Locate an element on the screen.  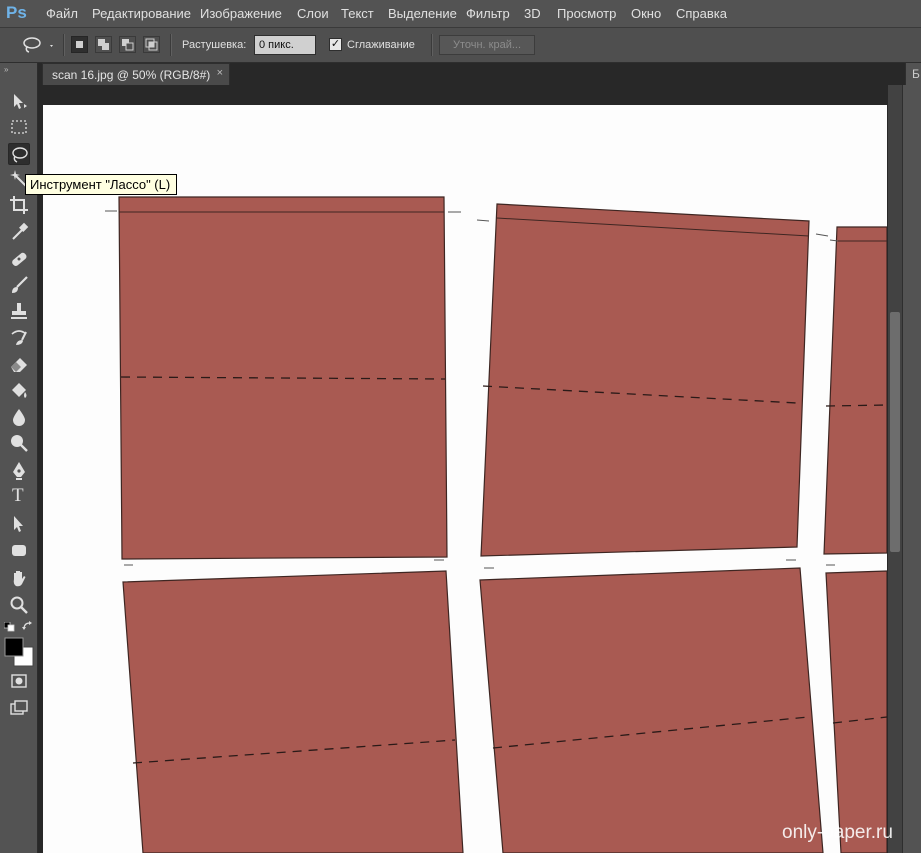
intersect-selection-button is located at coordinates (151, 44).